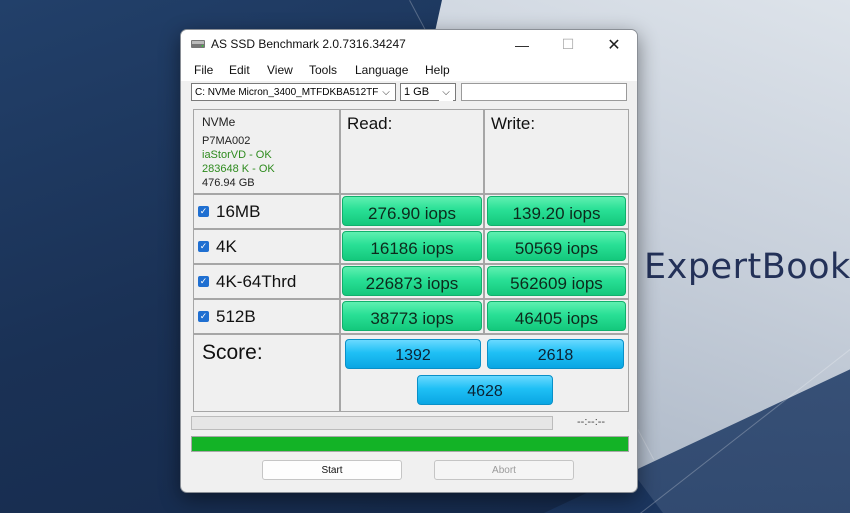 The height and width of the screenshot is (513, 850). What do you see at coordinates (203, 246) in the screenshot?
I see `checkbox-4k: ✓` at bounding box center [203, 246].